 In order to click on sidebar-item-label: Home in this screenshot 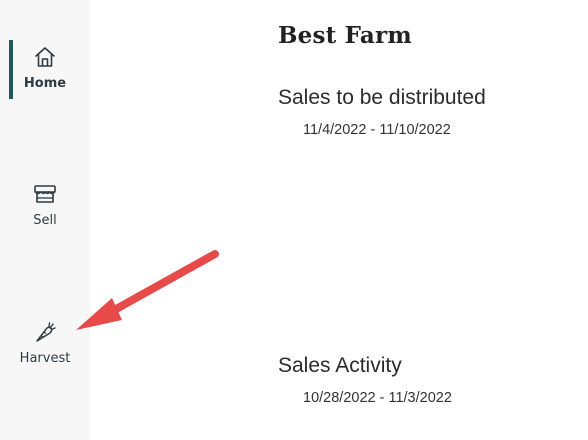, I will do `click(45, 83)`.